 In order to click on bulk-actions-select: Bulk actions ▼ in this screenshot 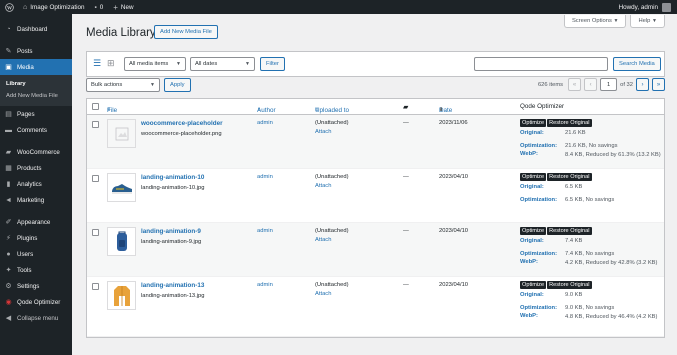, I will do `click(123, 85)`.